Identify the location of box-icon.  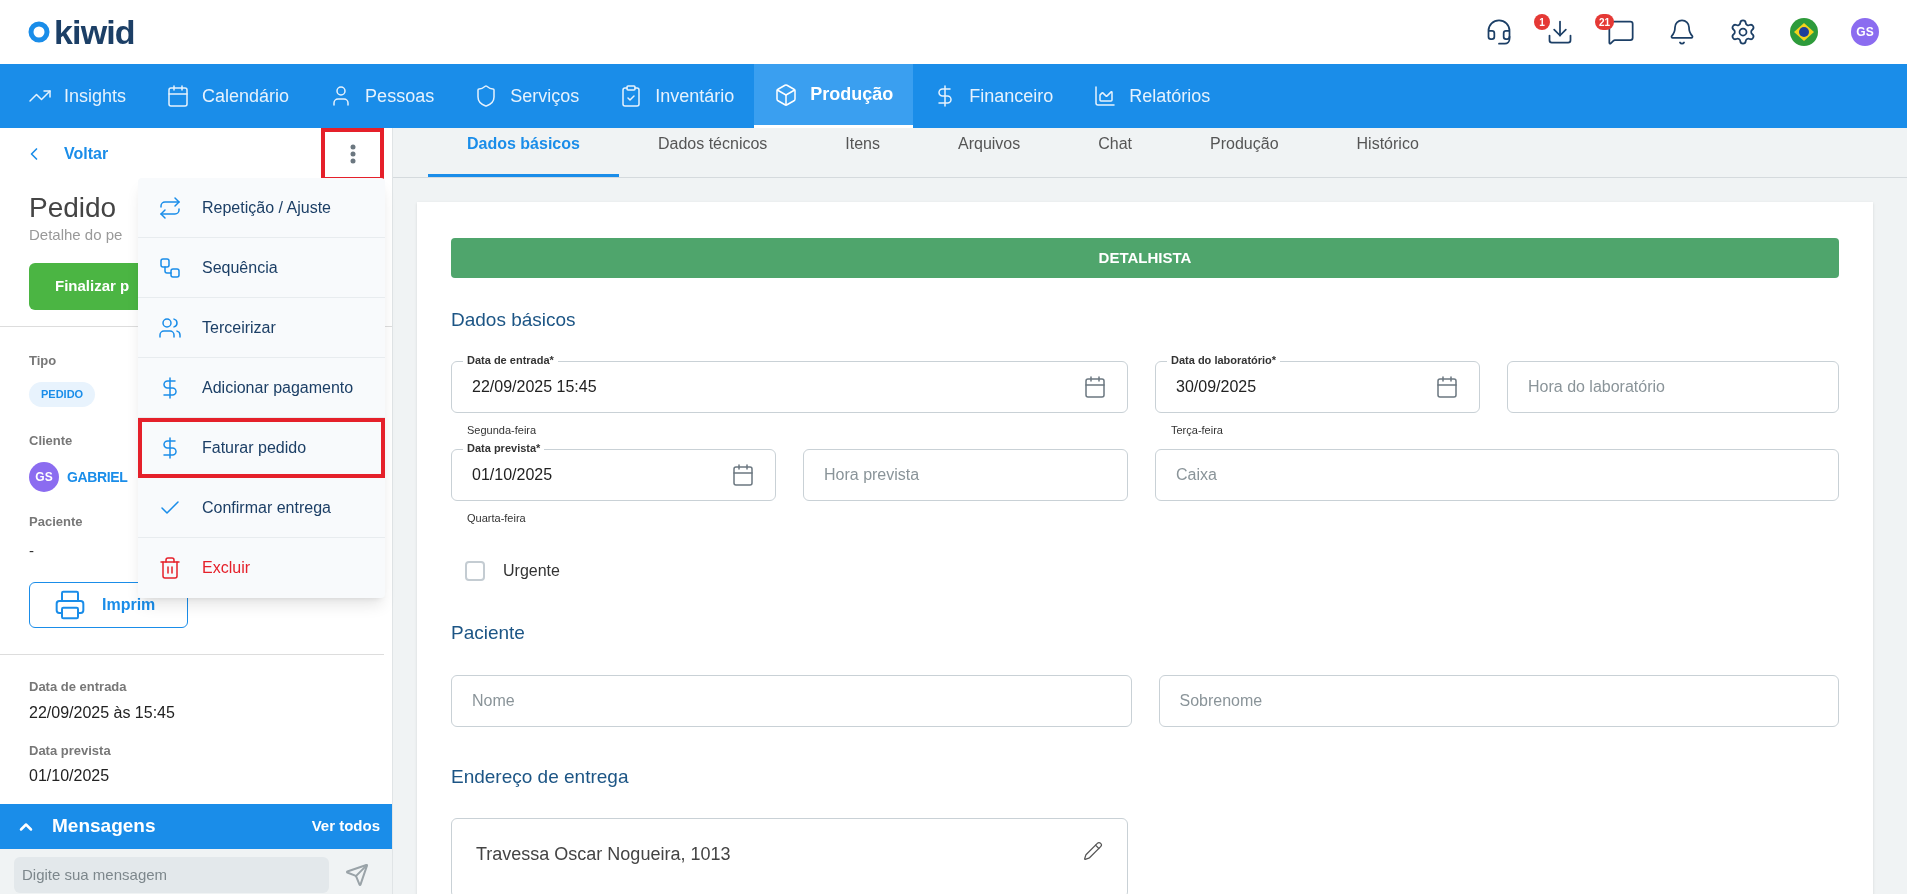
(786, 94).